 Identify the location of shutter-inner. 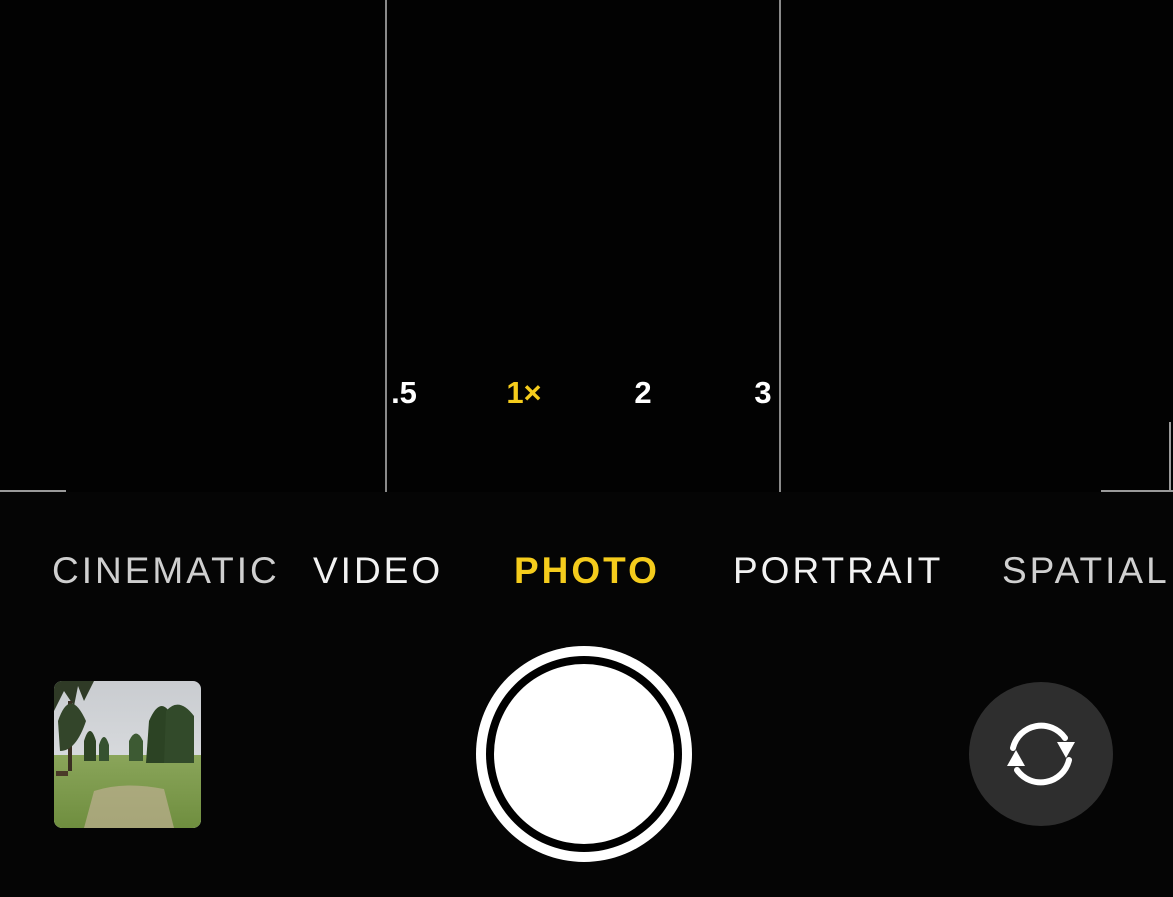
(584, 754).